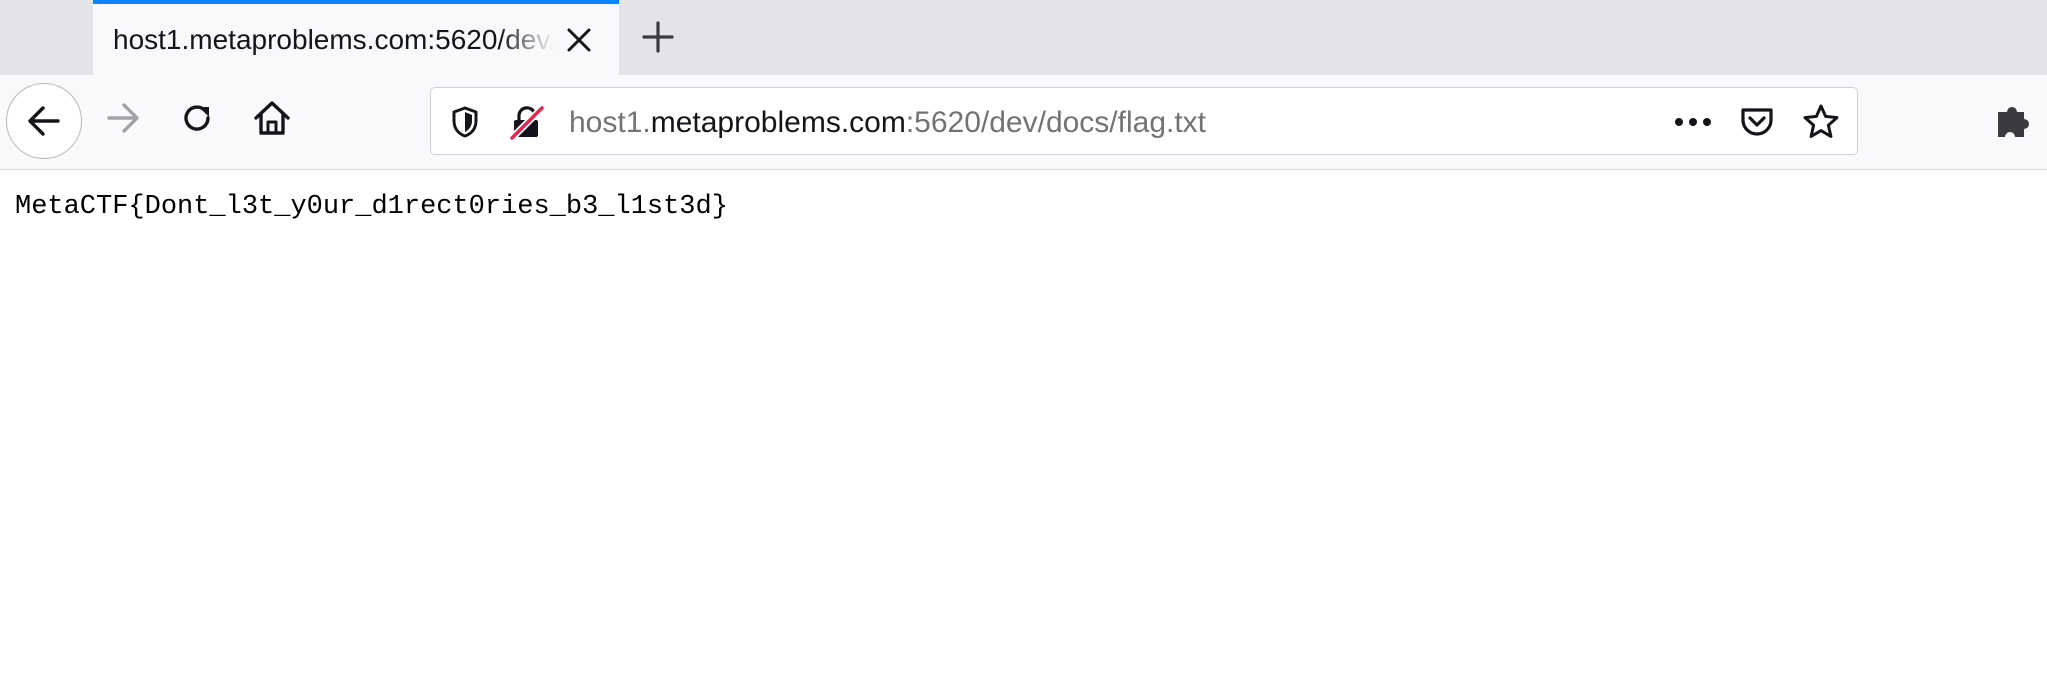 This screenshot has width=2047, height=698. What do you see at coordinates (1757, 122) in the screenshot?
I see `pocket-icon` at bounding box center [1757, 122].